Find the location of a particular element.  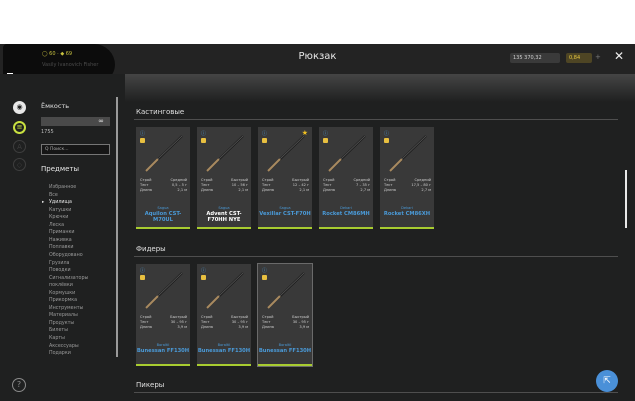

sidebar-category-label: Избранное is located at coordinates (63, 187).